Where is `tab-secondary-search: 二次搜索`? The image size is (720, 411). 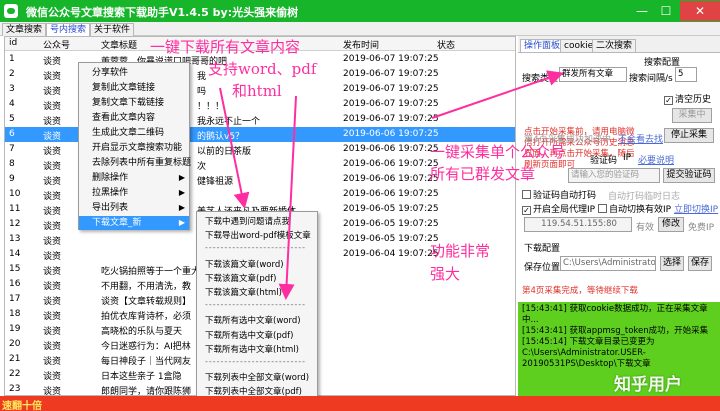 tab-secondary-search: 二次搜索 is located at coordinates (614, 45).